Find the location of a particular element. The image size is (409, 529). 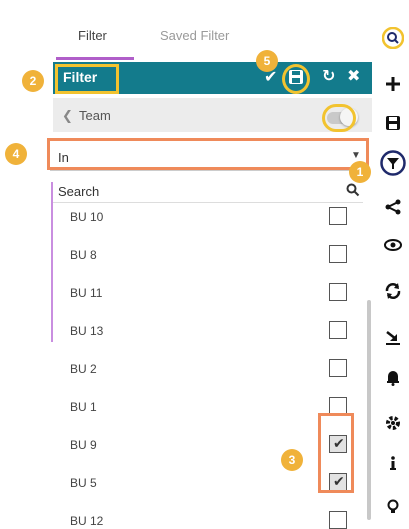

list-accent-bar is located at coordinates (52, 262).